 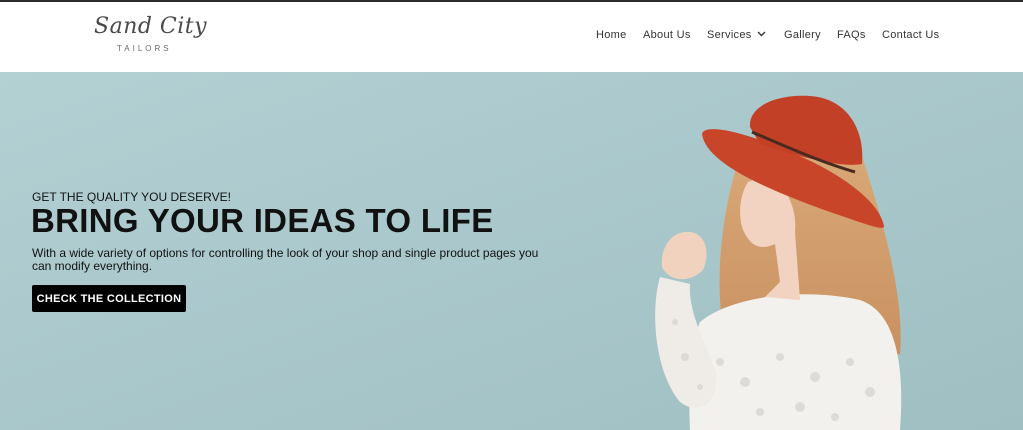 What do you see at coordinates (151, 26) in the screenshot?
I see `logo-script-text: Sand City` at bounding box center [151, 26].